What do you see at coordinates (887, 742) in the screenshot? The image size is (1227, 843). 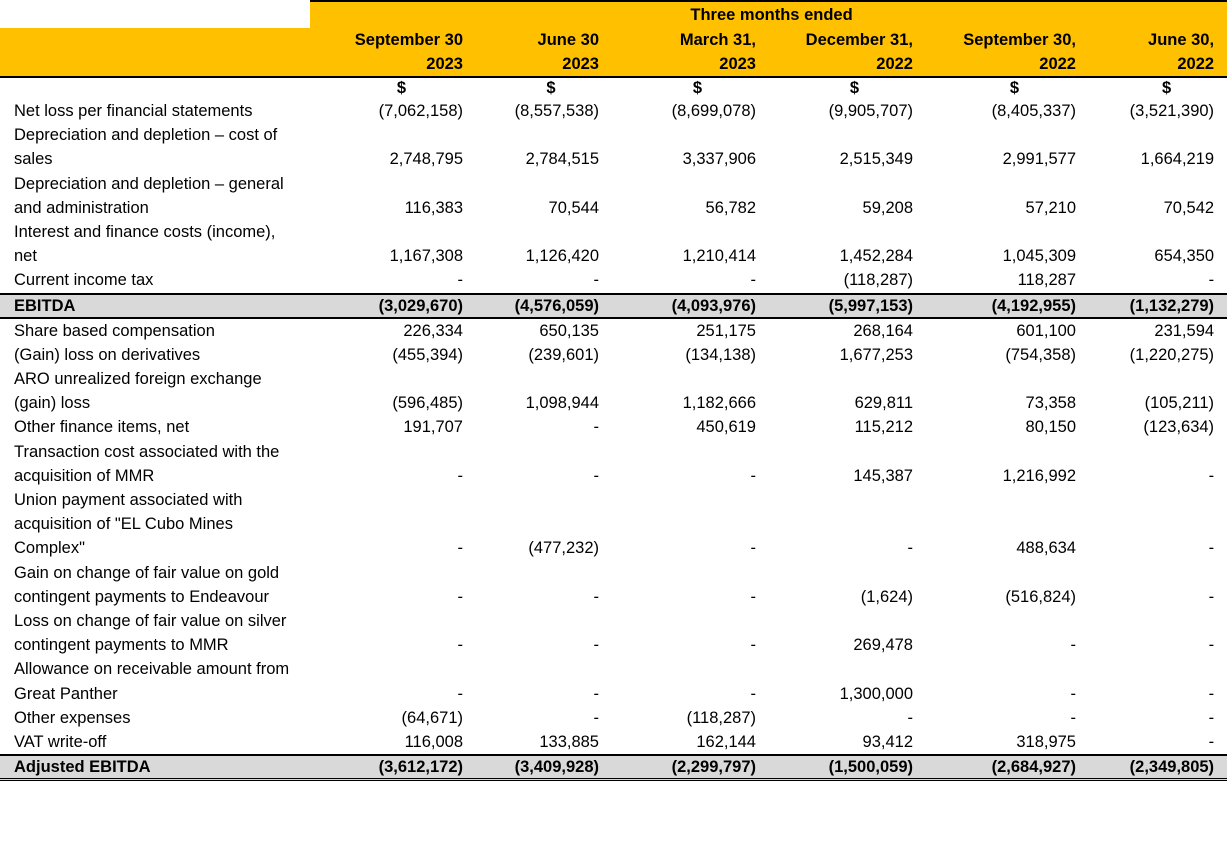 I see `row-value: 93,412` at bounding box center [887, 742].